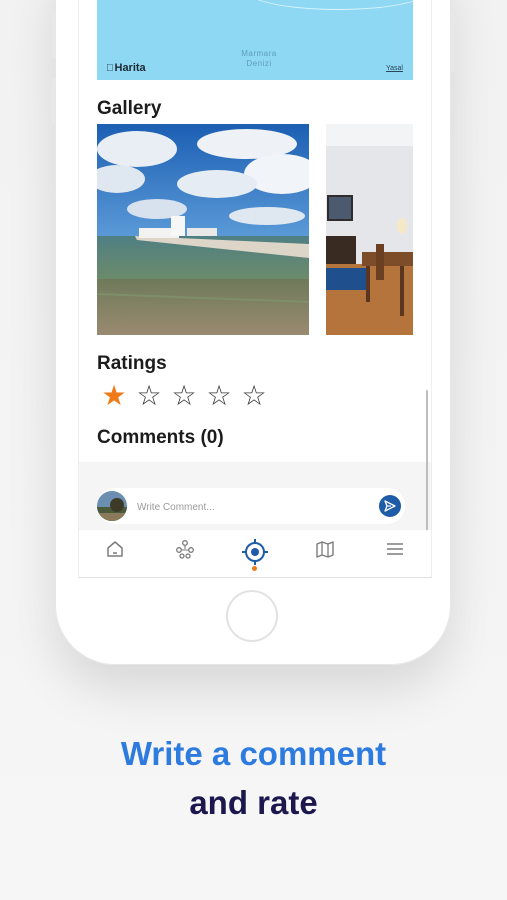  I want to click on power-button, so click(452, 42).